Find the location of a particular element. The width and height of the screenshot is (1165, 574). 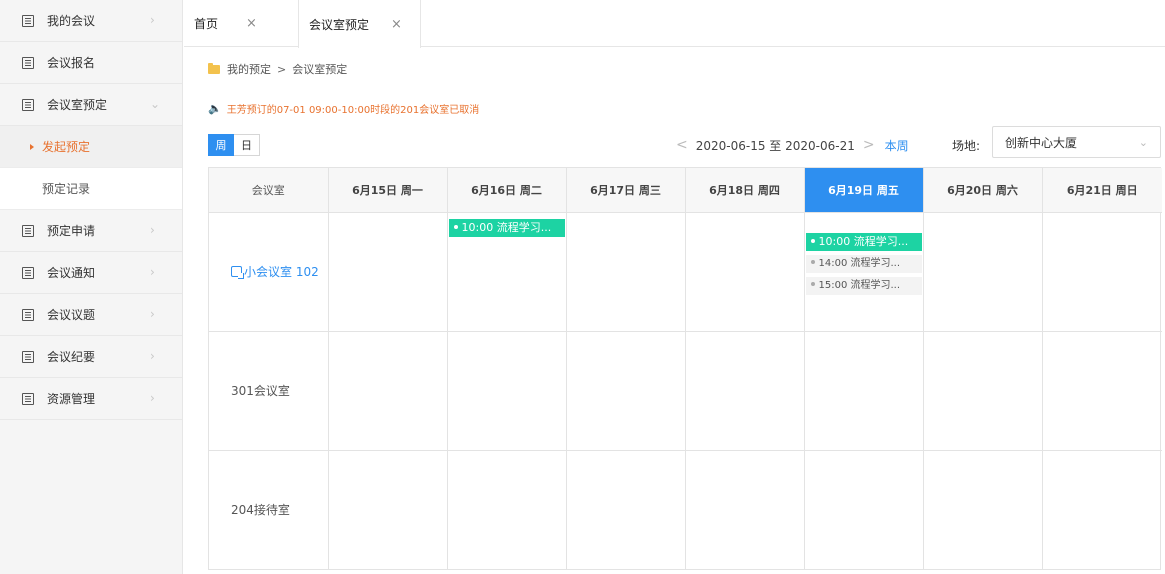

tab-room-booking: 会议室预定 × is located at coordinates (359, 24).